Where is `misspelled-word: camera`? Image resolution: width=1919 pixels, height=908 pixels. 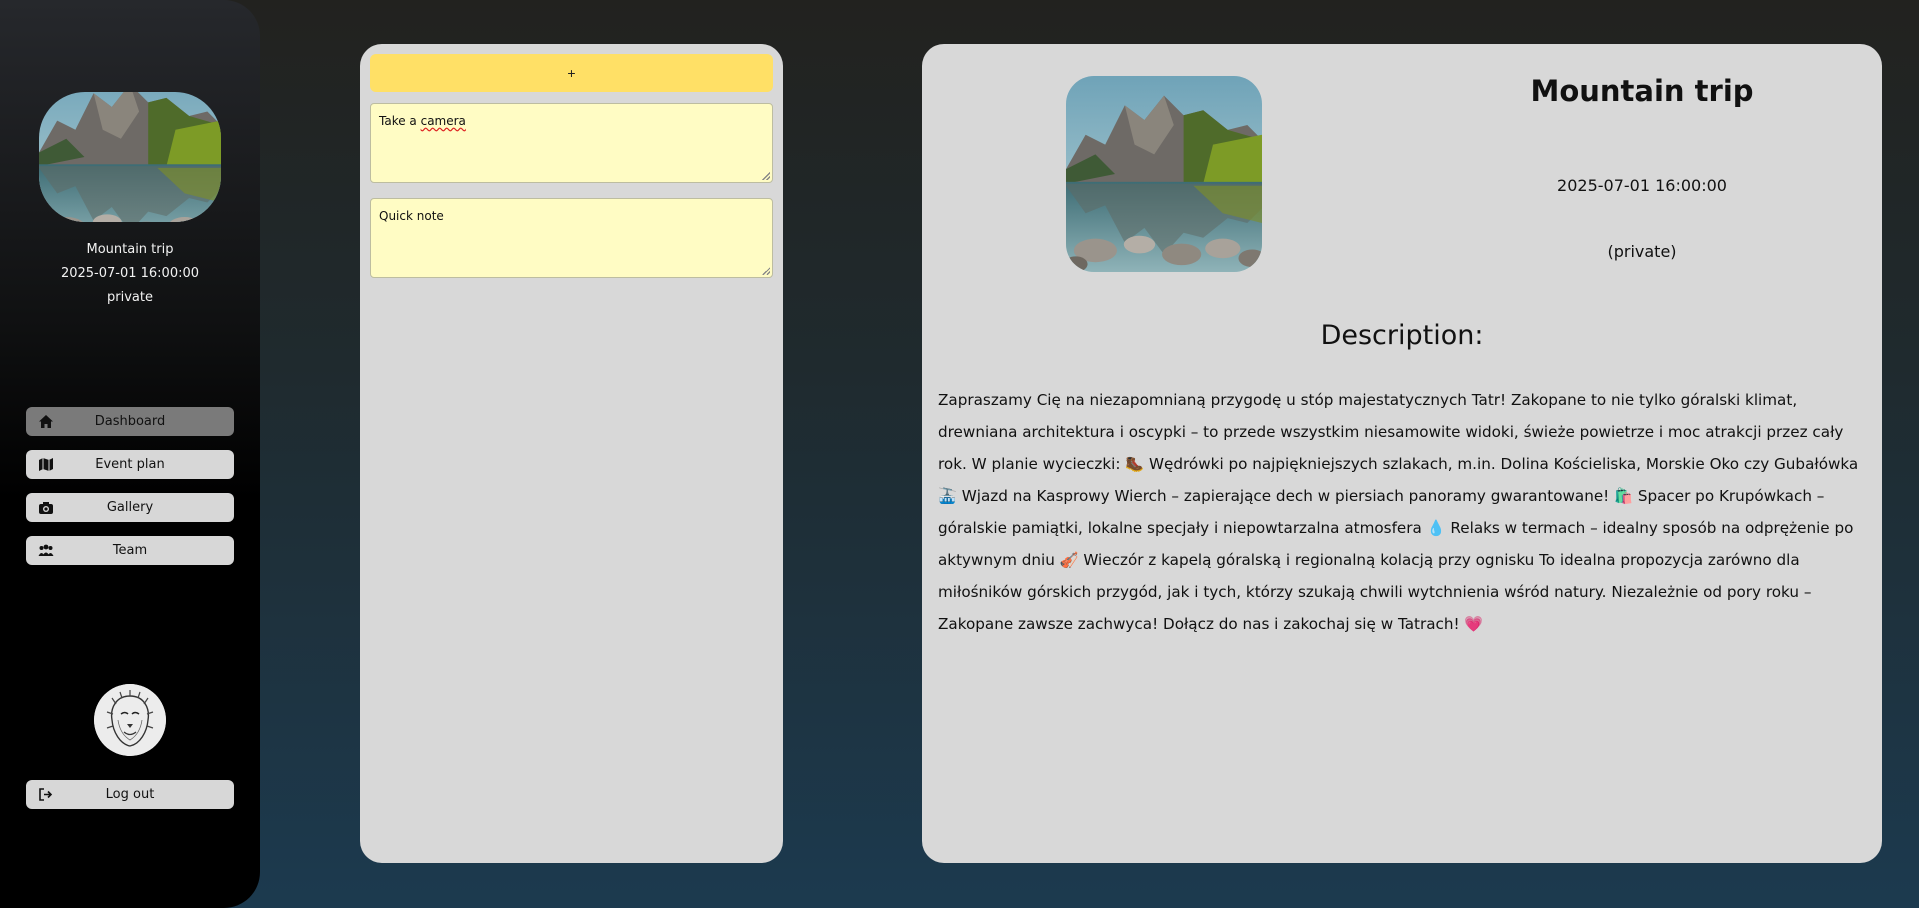
misspelled-word: camera is located at coordinates (443, 121).